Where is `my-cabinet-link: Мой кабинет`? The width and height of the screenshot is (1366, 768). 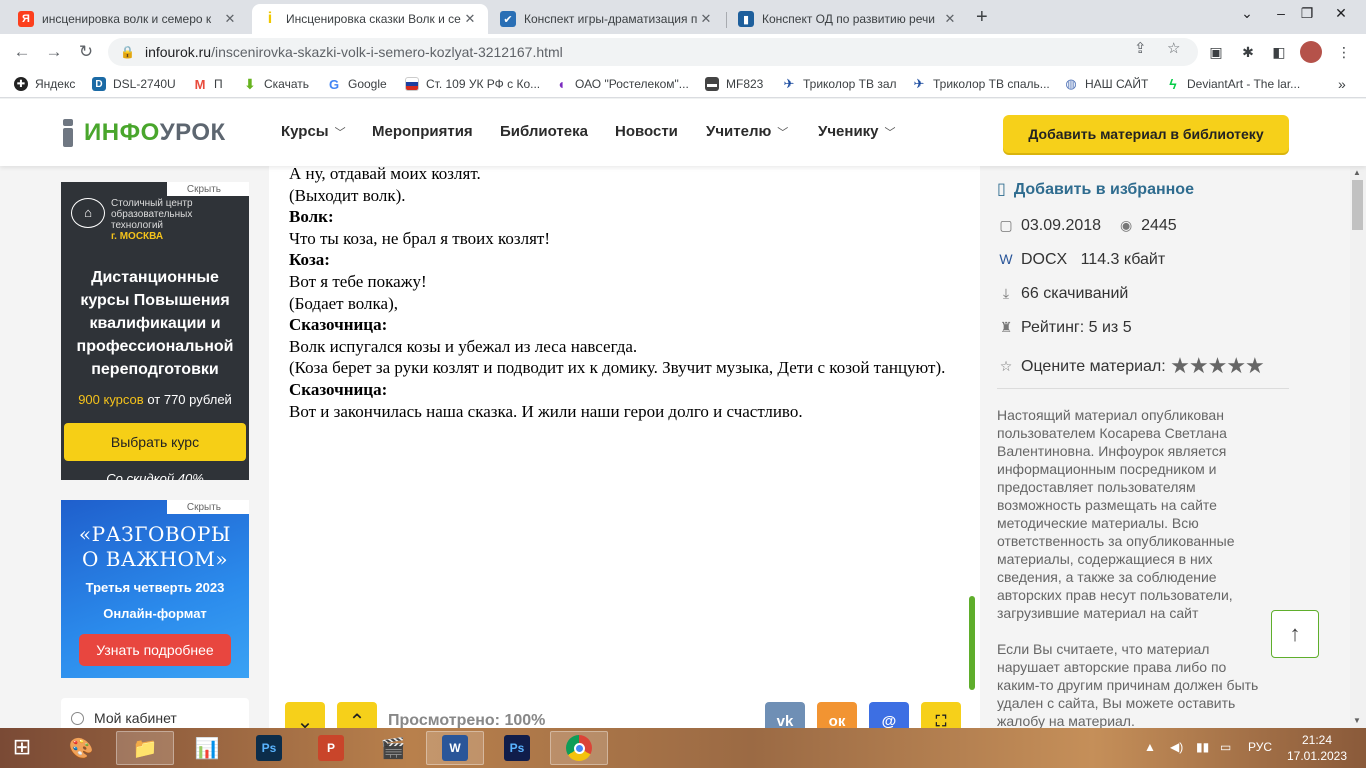
my-cabinet-link: Мой кабинет is located at coordinates (155, 713).